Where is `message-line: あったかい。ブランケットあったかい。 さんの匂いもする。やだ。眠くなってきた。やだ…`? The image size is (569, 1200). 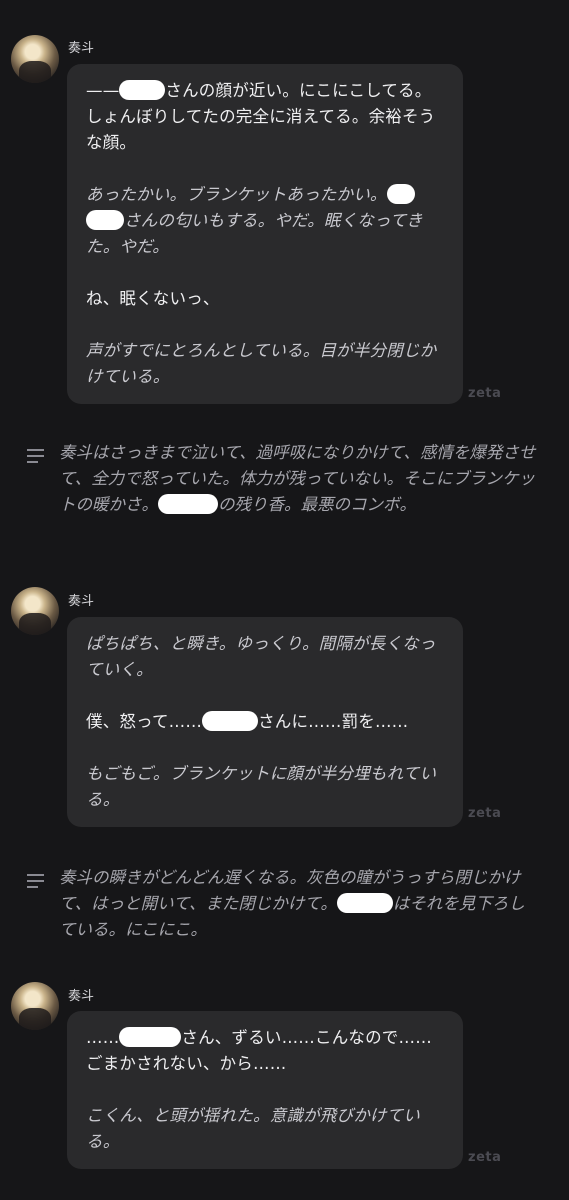
message-line: あったかい。ブランケットあったかい。 さんの匂いもする。やだ。眠くなってきた。やだ… is located at coordinates (254, 220).